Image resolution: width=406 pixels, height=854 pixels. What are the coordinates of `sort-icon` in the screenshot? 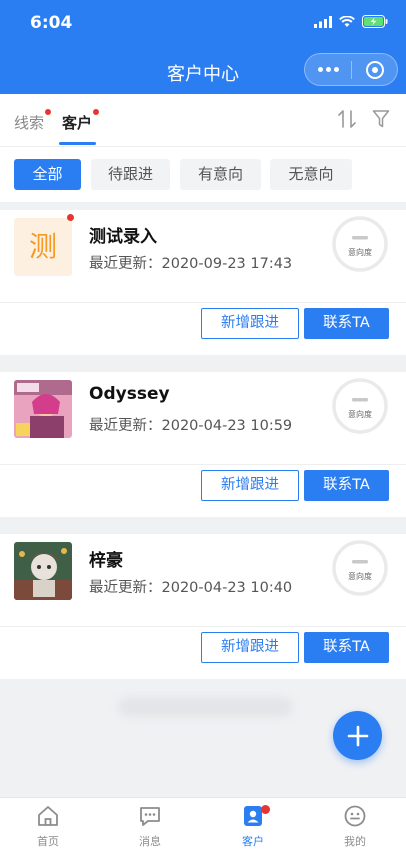 It's located at (347, 119).